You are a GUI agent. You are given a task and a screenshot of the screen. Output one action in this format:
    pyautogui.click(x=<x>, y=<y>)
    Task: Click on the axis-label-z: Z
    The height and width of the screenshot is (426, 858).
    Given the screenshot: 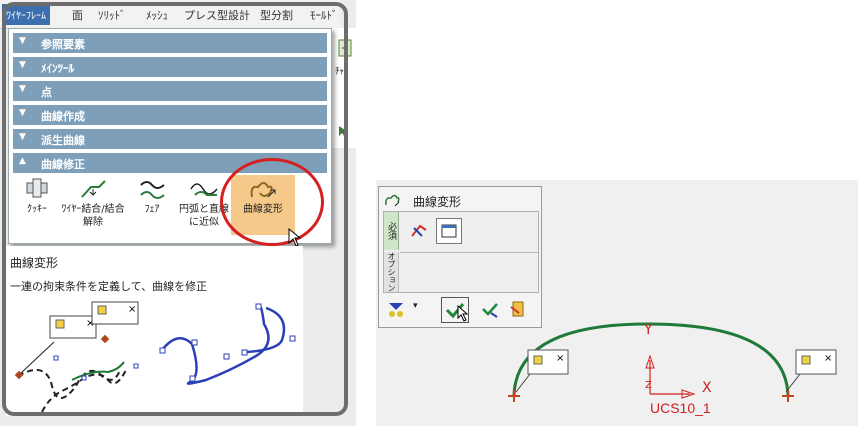 What is the action you would take?
    pyautogui.click(x=648, y=385)
    